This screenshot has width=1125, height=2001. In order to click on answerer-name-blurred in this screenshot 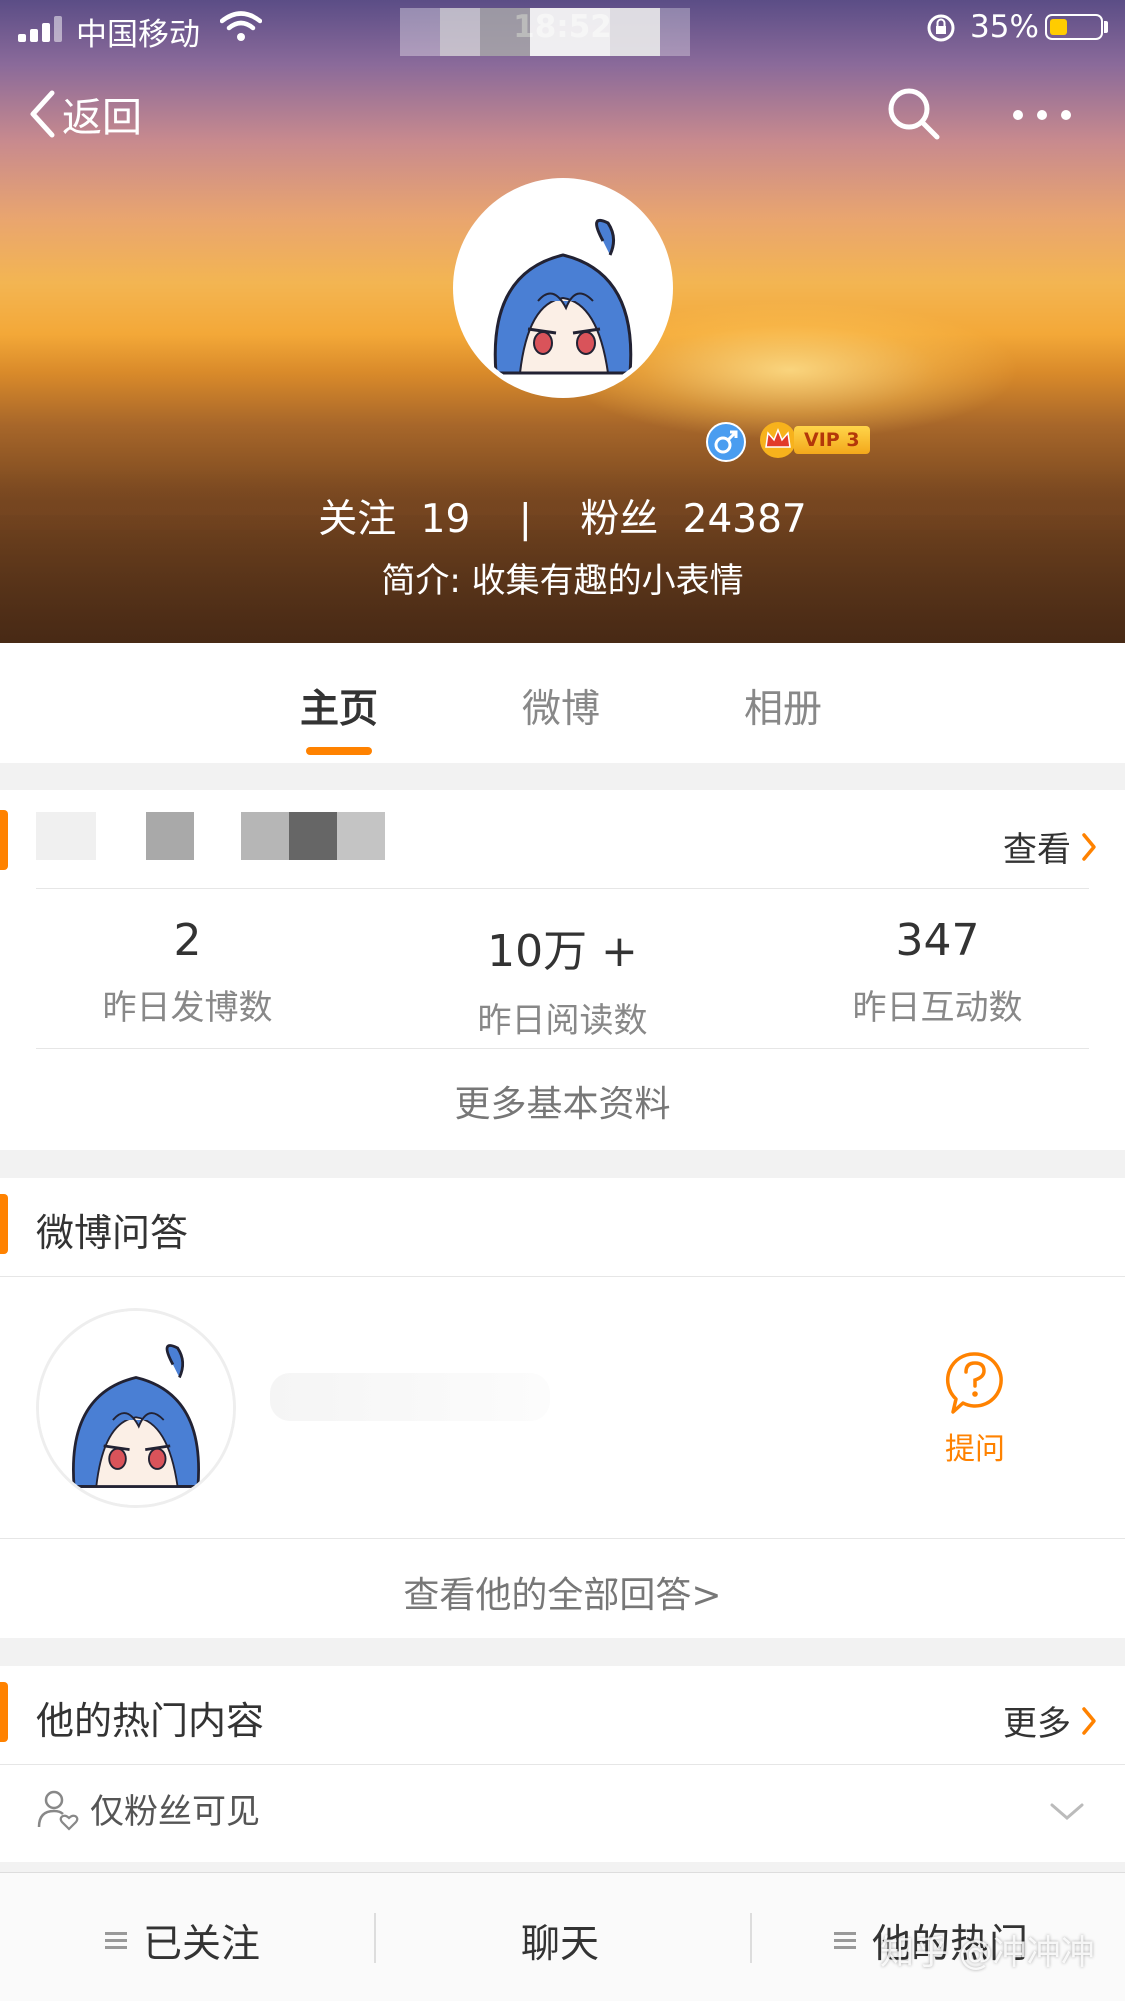, I will do `click(410, 1397)`.